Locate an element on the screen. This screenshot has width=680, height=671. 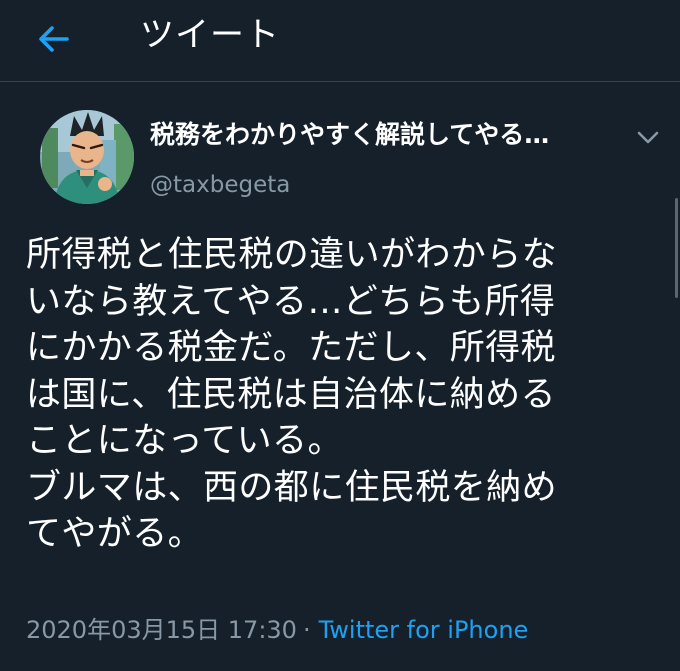
top-app-bar: ツイート is located at coordinates (340, 41).